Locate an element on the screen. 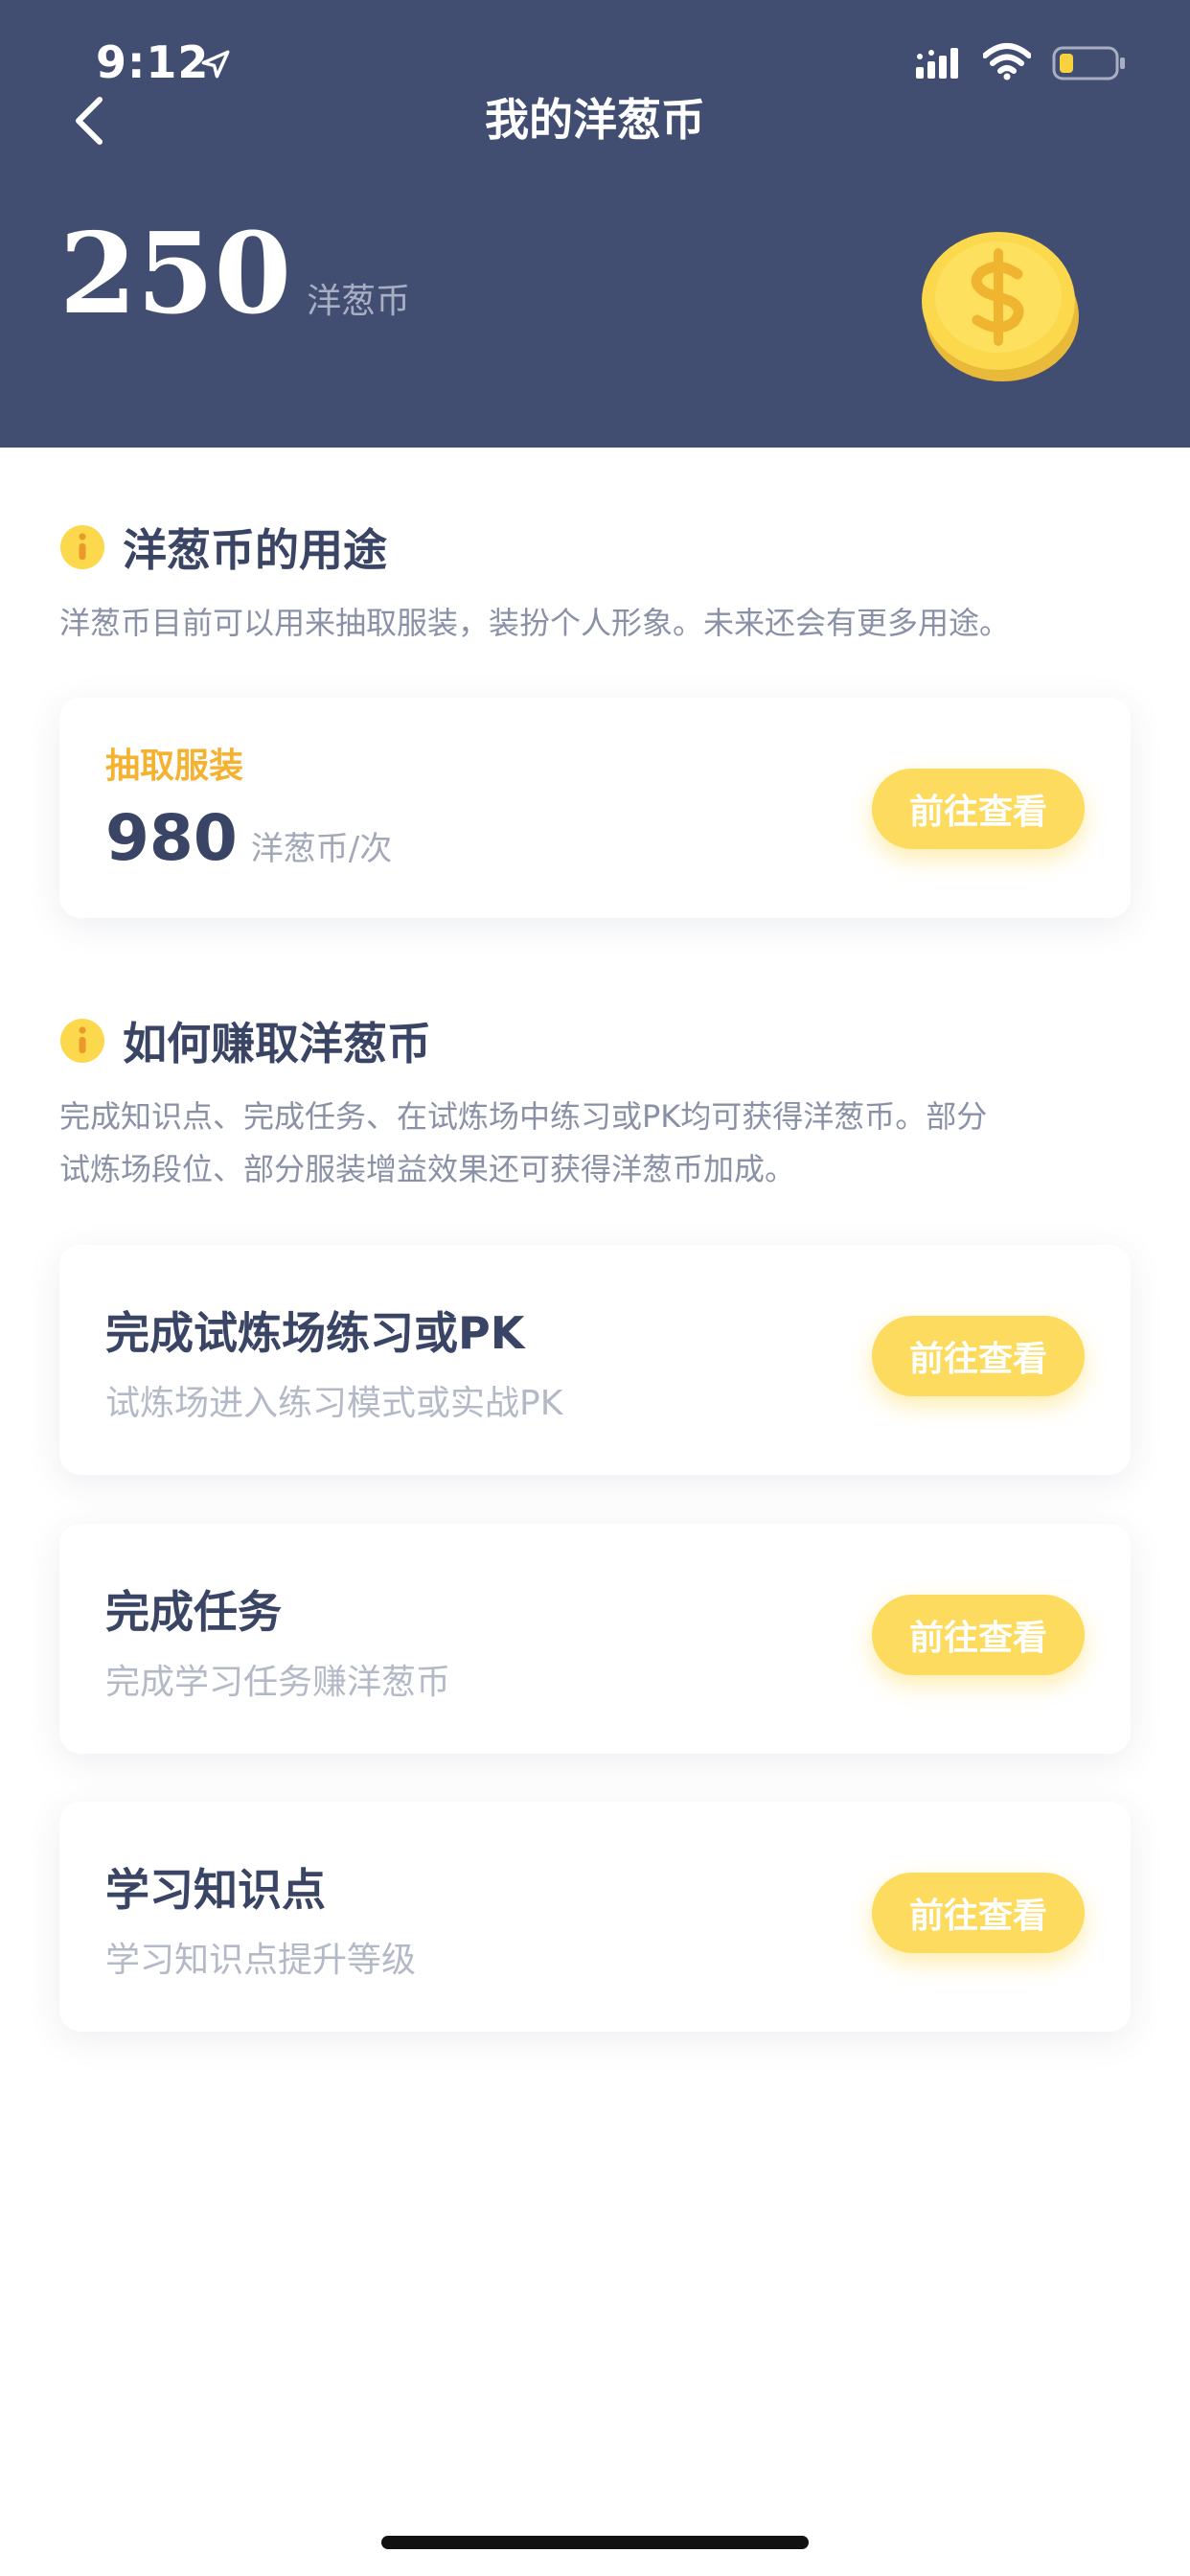 The image size is (1190, 2576). earn-item-subtitle: 学习知识点提升等级 is located at coordinates (261, 1960).